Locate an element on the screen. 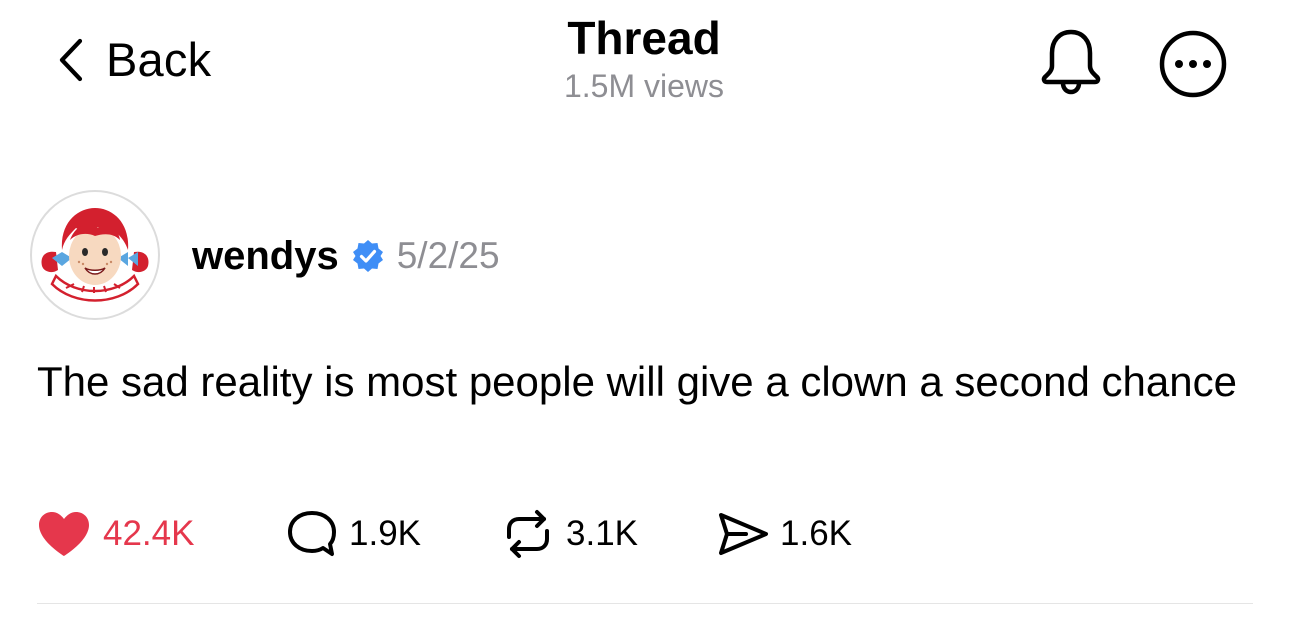 This screenshot has height=619, width=1289. heart-icon is located at coordinates (64, 534).